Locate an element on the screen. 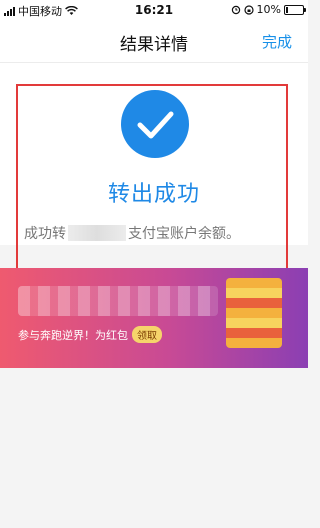  banner-text: 参与奔跑逆界！为红包 领取 is located at coordinates (90, 334).